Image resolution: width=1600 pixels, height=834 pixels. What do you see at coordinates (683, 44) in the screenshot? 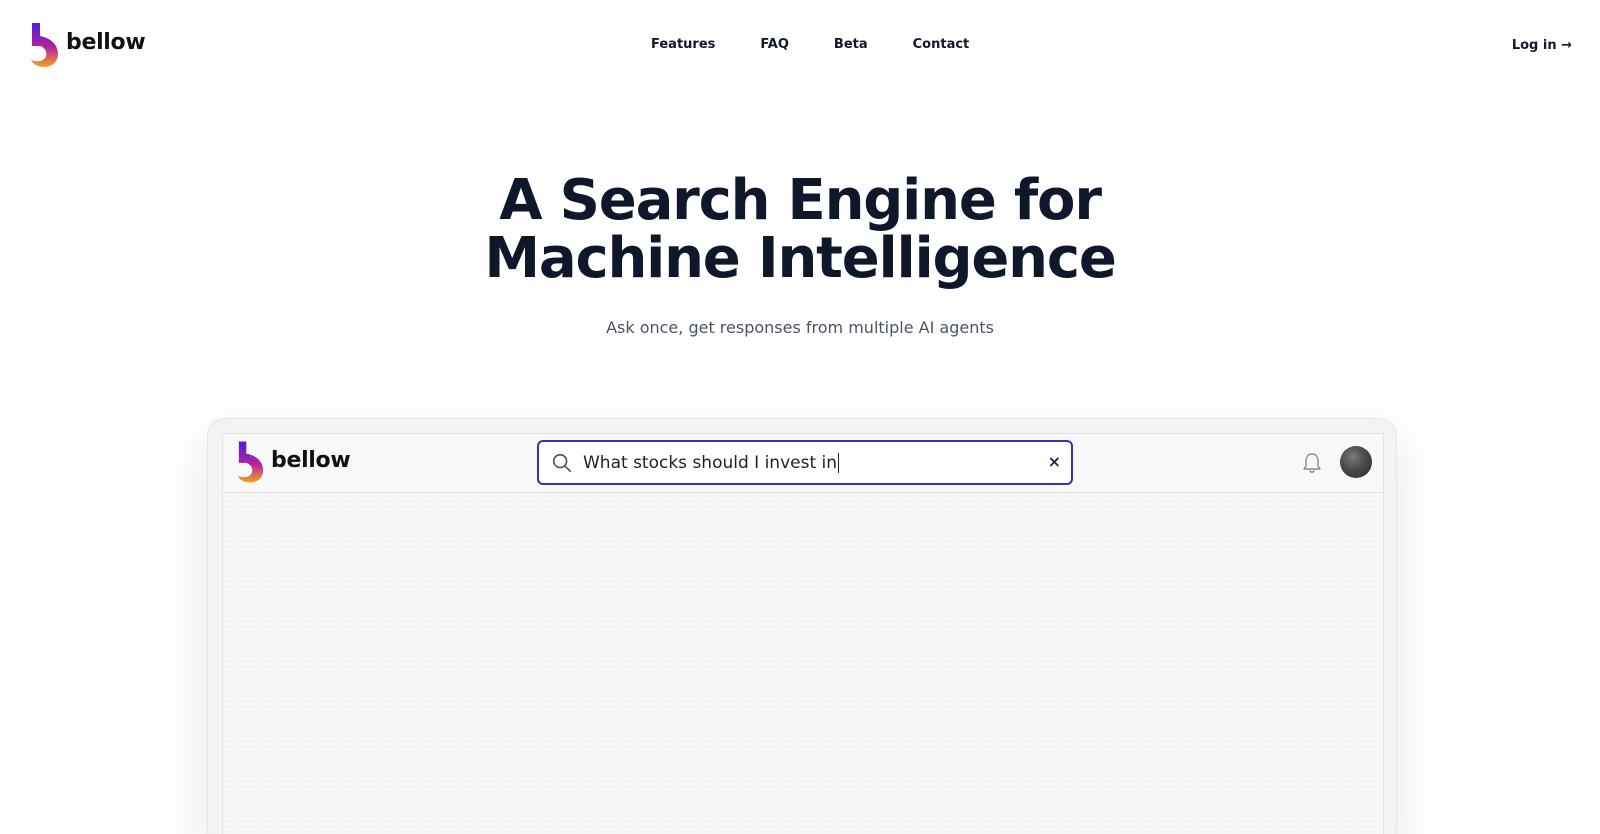
I see `nav-item-features: Features` at bounding box center [683, 44].